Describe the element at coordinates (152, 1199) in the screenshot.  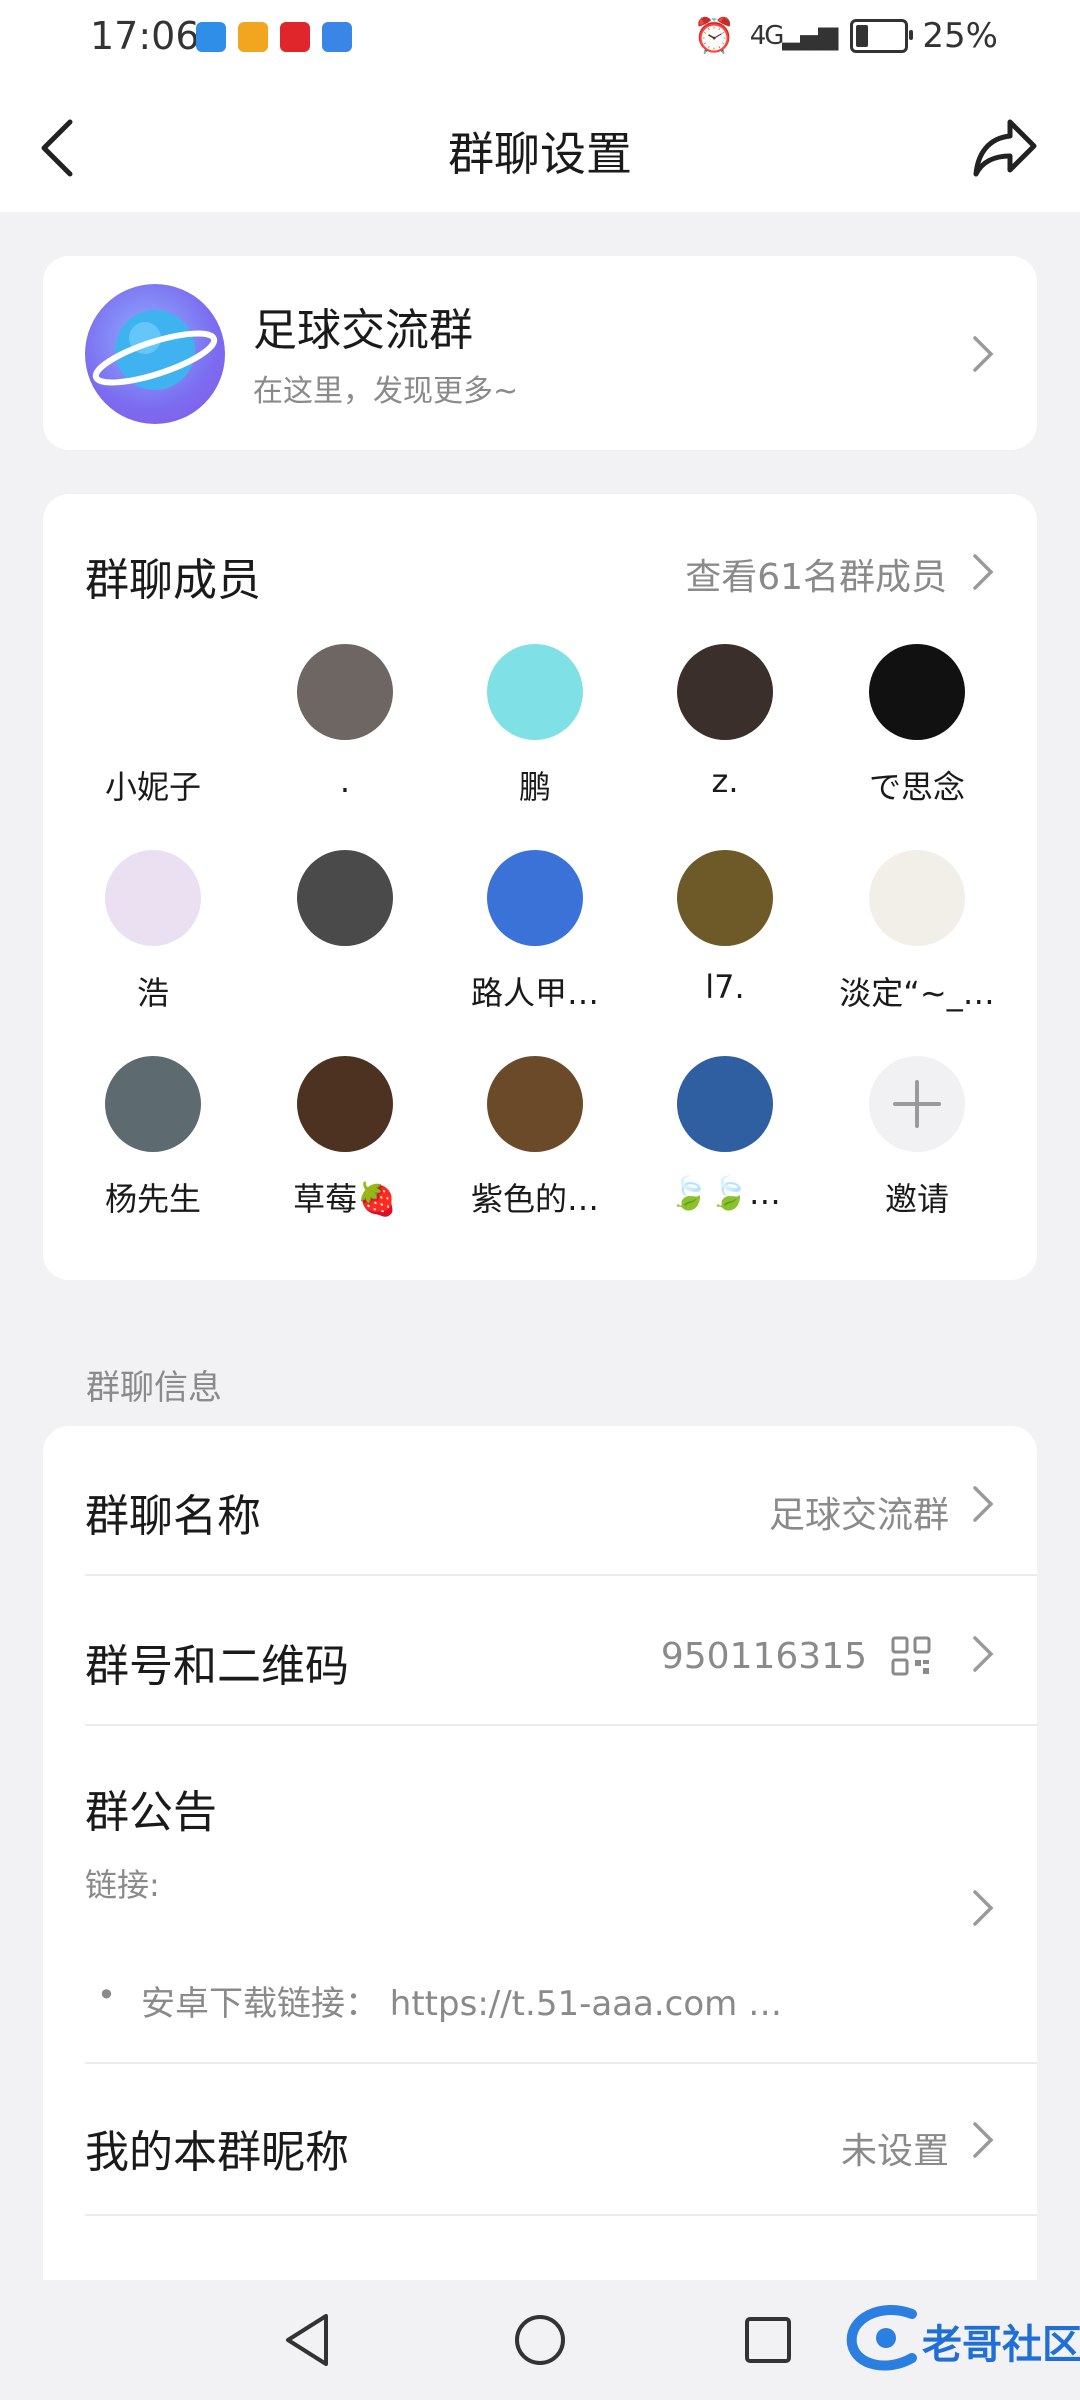
I see `member-name: 杨先生` at that location.